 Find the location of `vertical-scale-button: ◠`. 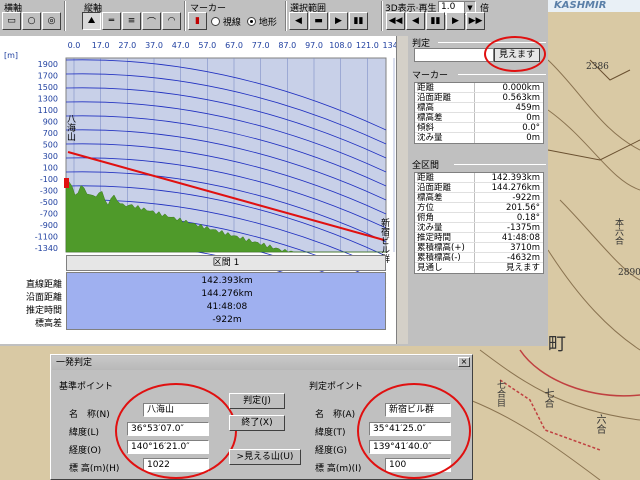

vertical-scale-button: ◠ is located at coordinates (171, 21).